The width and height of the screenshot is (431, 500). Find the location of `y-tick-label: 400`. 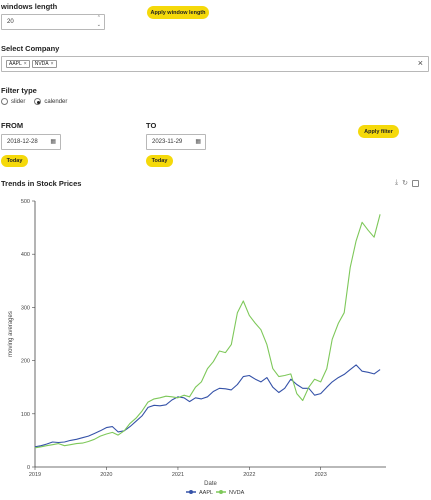

y-tick-label: 400 is located at coordinates (25, 255).